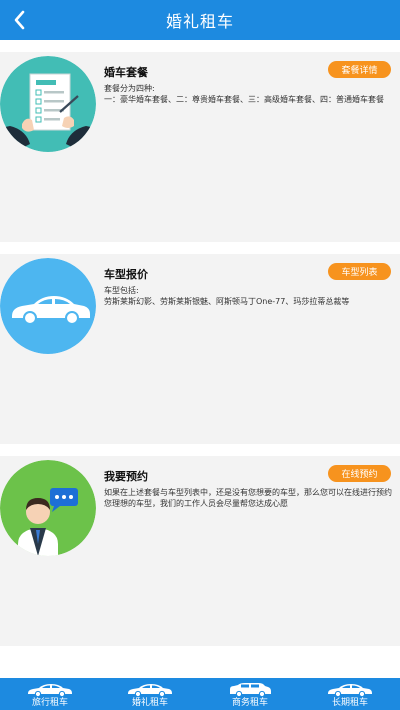 The image size is (400, 710). What do you see at coordinates (48, 104) in the screenshot?
I see `wedding-package-checklist-icon` at bounding box center [48, 104].